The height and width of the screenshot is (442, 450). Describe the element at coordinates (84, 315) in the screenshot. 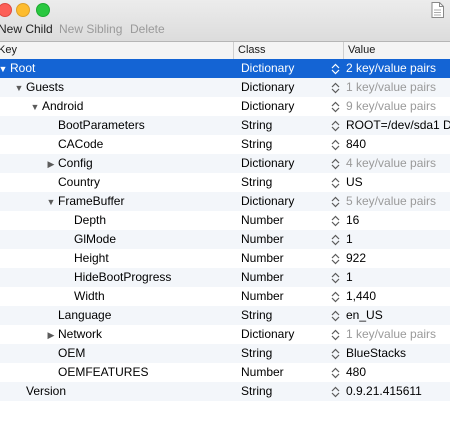

I see `row-key-label: Language` at that location.